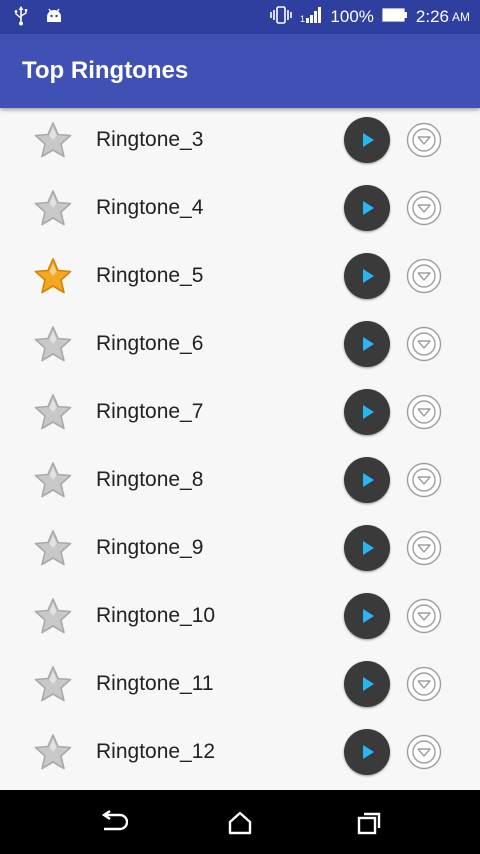 The width and height of the screenshot is (480, 854). Describe the element at coordinates (39, 18) in the screenshot. I see `status-bar-left` at that location.